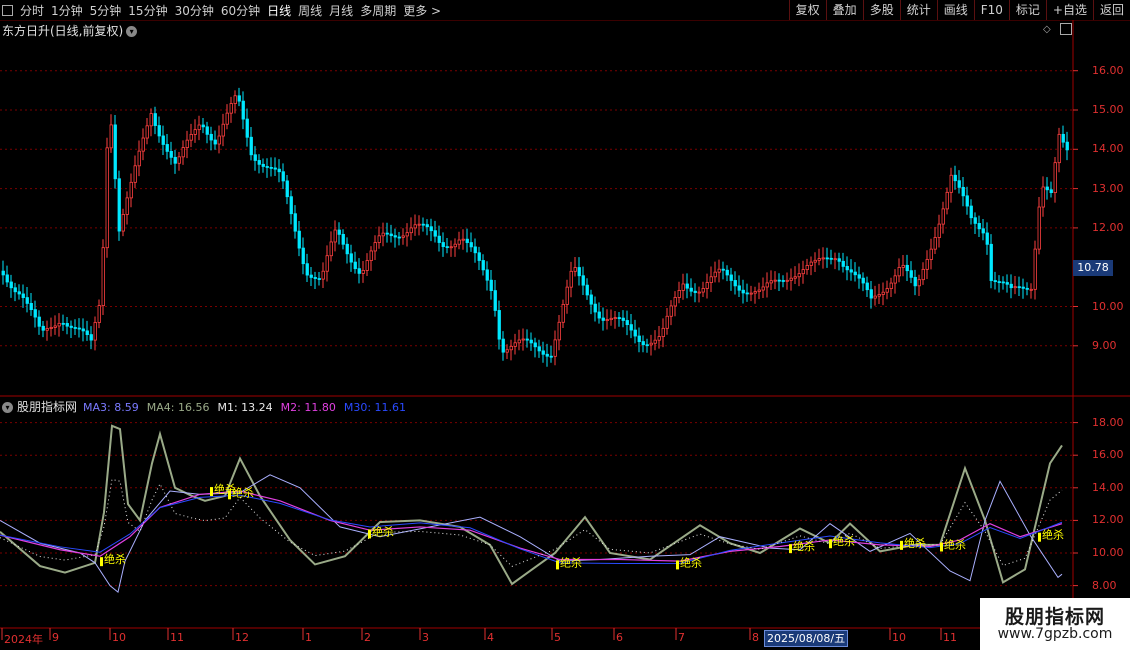  What do you see at coordinates (367, 637) in the screenshot?
I see `date-label-6: 2` at bounding box center [367, 637].